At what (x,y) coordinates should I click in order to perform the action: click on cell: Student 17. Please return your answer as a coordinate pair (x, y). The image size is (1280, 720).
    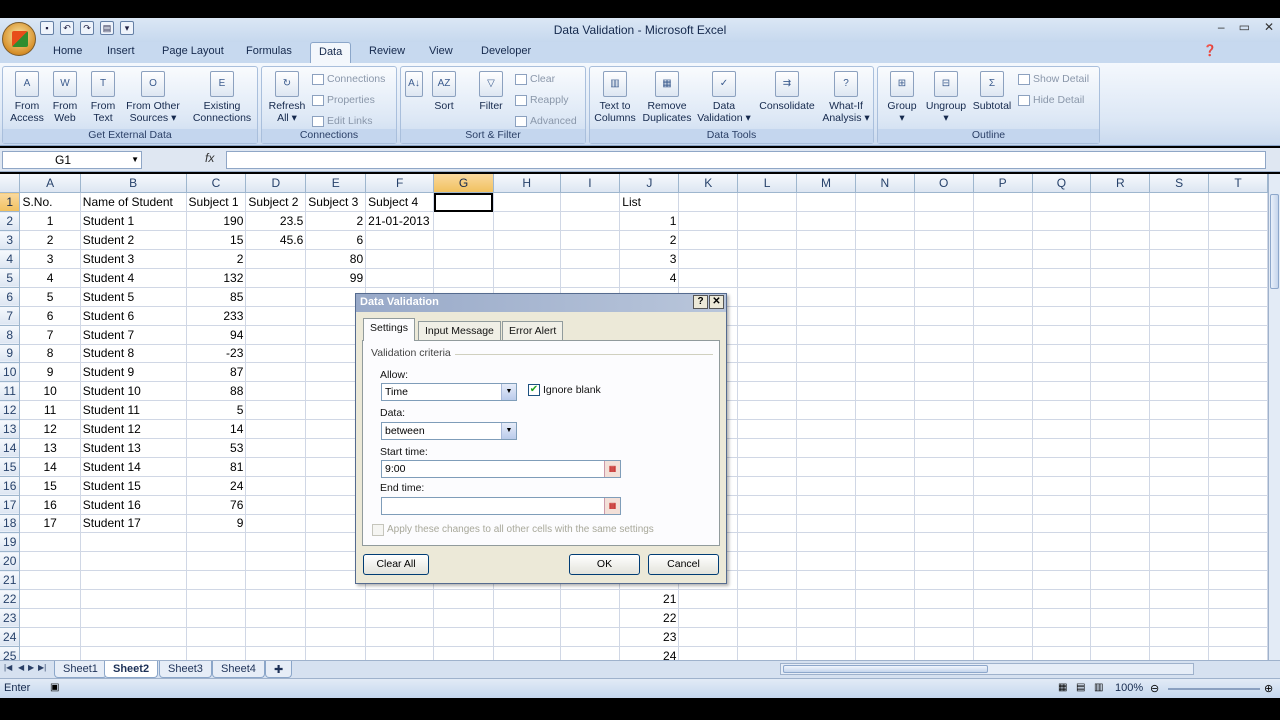
    Looking at the image, I should click on (133, 524).